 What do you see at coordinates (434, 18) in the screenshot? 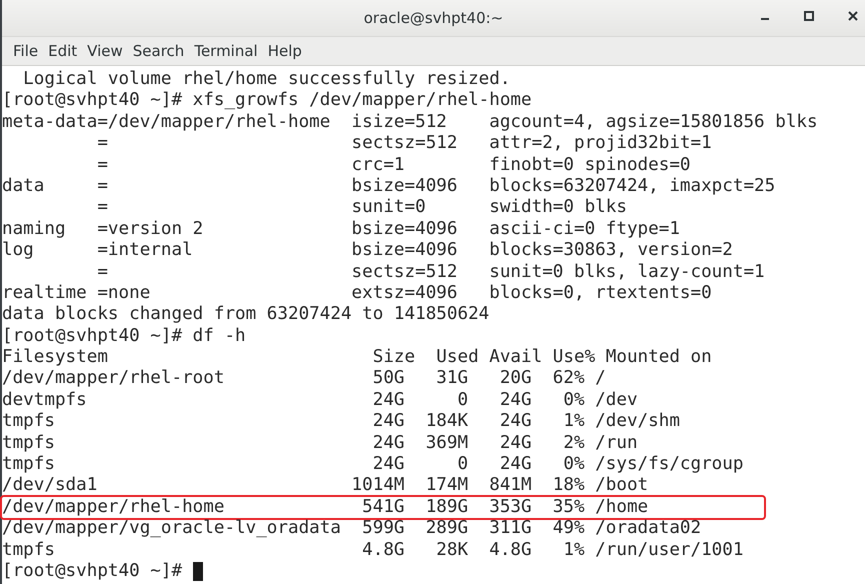
I see `window-title: oracle@svhpt40:~` at bounding box center [434, 18].